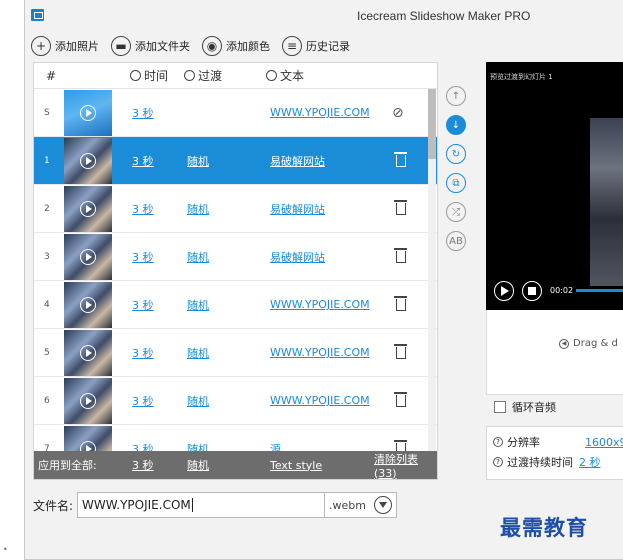 The height and width of the screenshot is (560, 623). What do you see at coordinates (523, 442) in the screenshot?
I see `resolution-label: 分辨率` at bounding box center [523, 442].